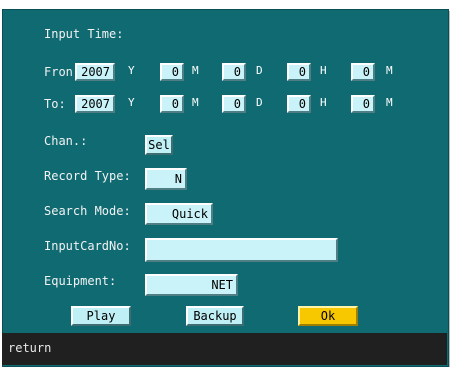  Describe the element at coordinates (363, 104) in the screenshot. I see `to-minute-field: 0` at that location.